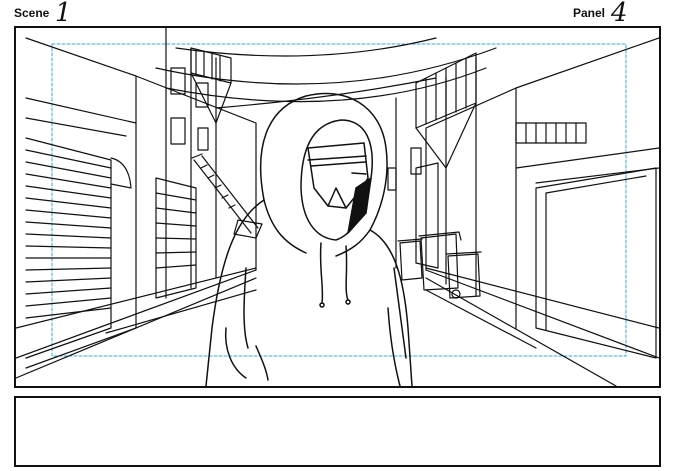 The image size is (674, 471). I want to click on panel-notes-box, so click(337, 431).